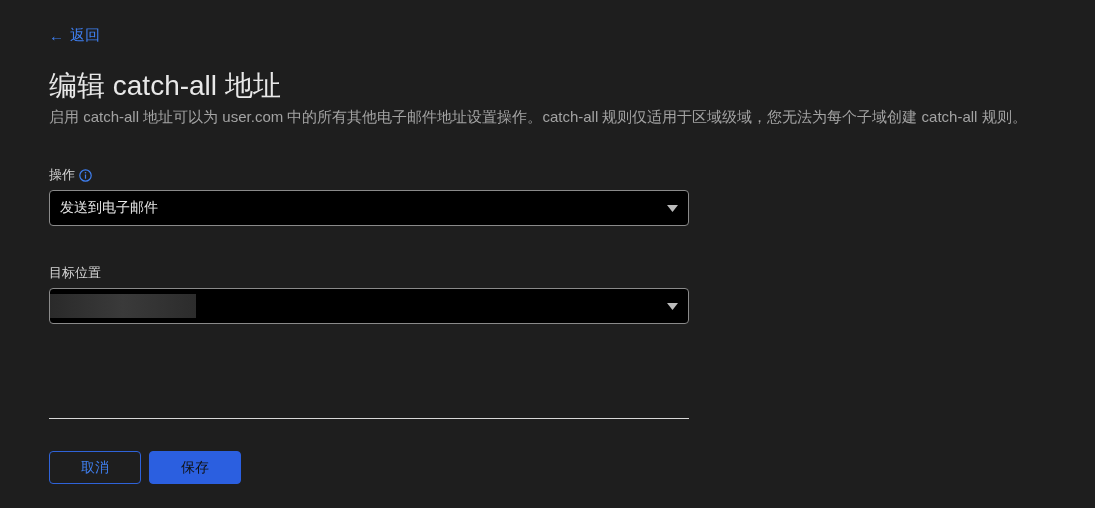  I want to click on arrow-left-icon: ←, so click(56, 35).